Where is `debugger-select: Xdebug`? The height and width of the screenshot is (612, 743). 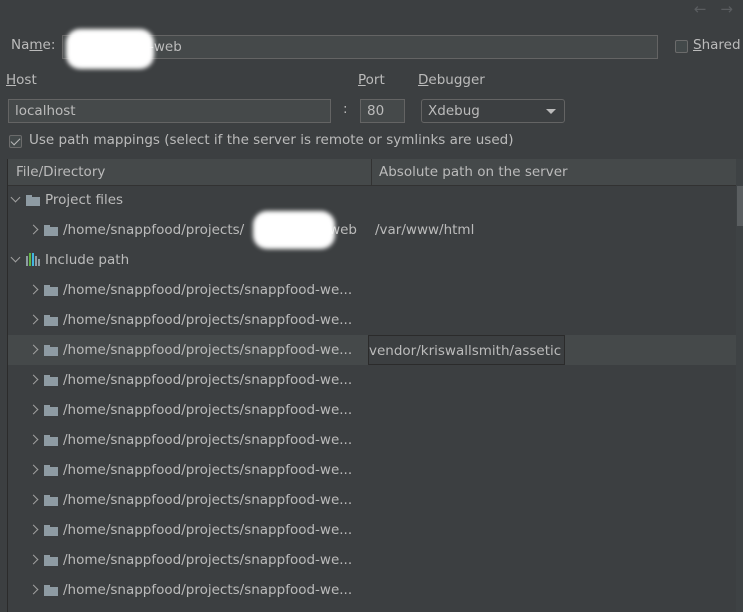
debugger-select: Xdebug is located at coordinates (493, 111).